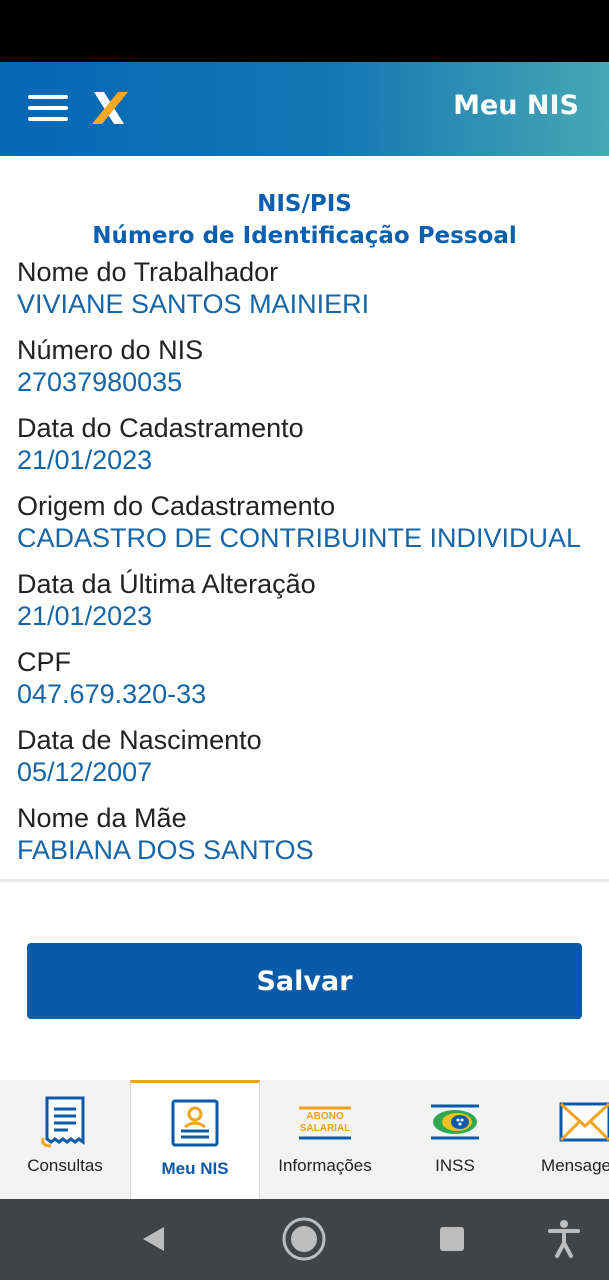  I want to click on field-value: CADASTRO DE CONTRIBUINTE INDIVIDUAL, so click(299, 538).